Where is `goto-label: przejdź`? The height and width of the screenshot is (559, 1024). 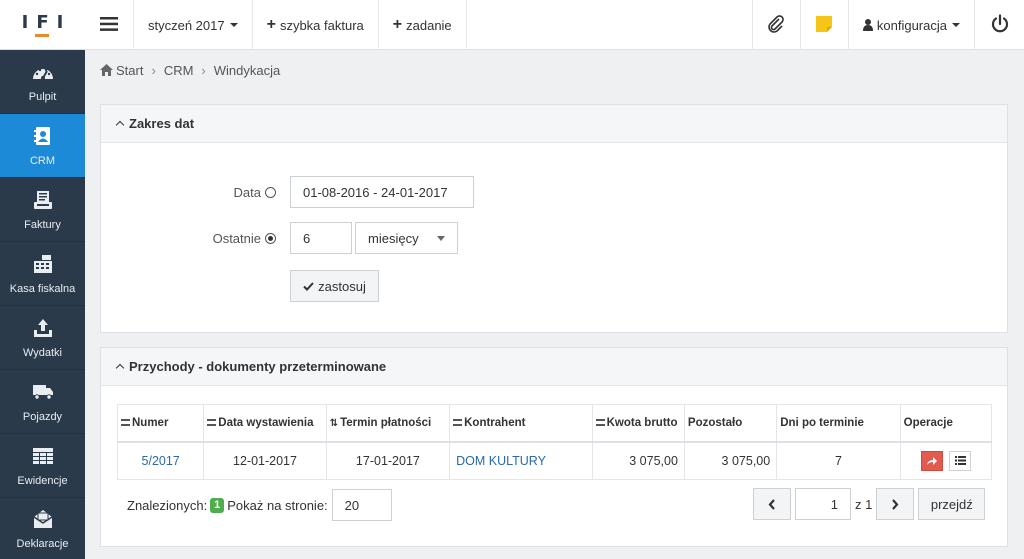
goto-label: przejdź is located at coordinates (951, 504).